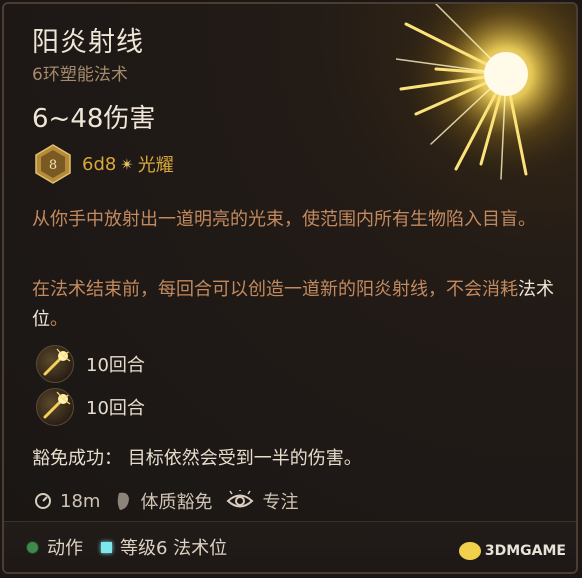 This screenshot has width=582, height=578. I want to click on save-type-stat: 体质豁免, so click(163, 501).